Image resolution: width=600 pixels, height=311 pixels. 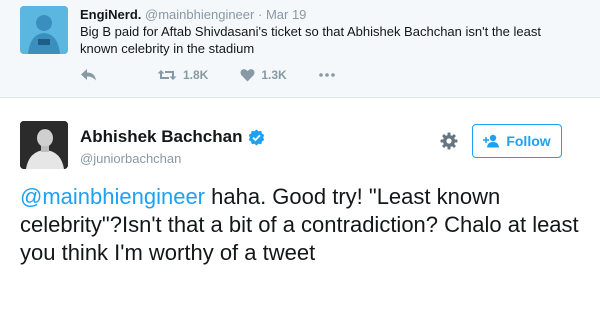 What do you see at coordinates (112, 196) in the screenshot?
I see `mention-link: @mainbhiengineer` at bounding box center [112, 196].